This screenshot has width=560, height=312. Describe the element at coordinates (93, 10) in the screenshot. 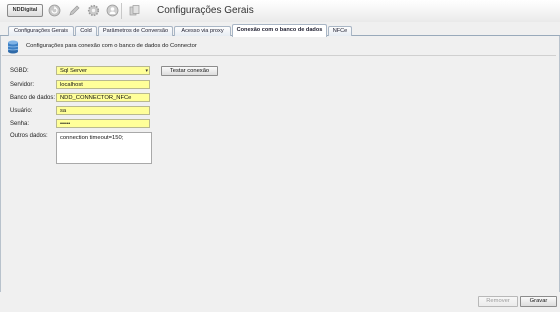

I see `gear-icon` at that location.